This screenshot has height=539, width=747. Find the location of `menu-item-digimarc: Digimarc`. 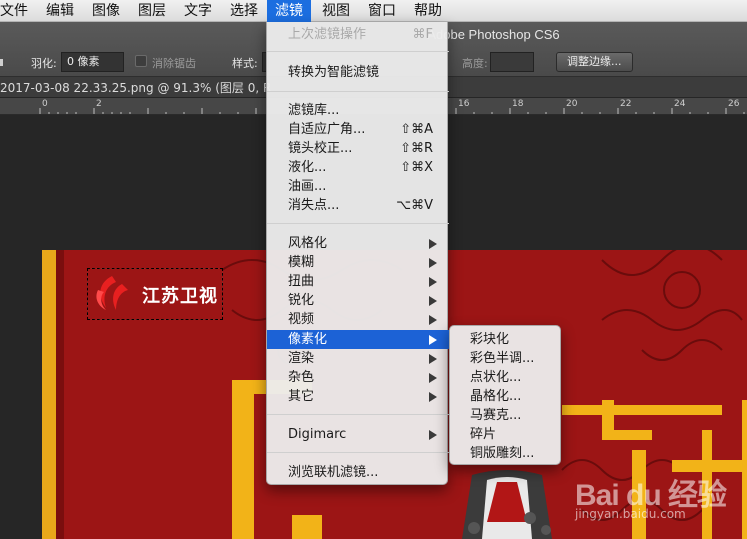

menu-item-digimarc: Digimarc is located at coordinates (358, 434).